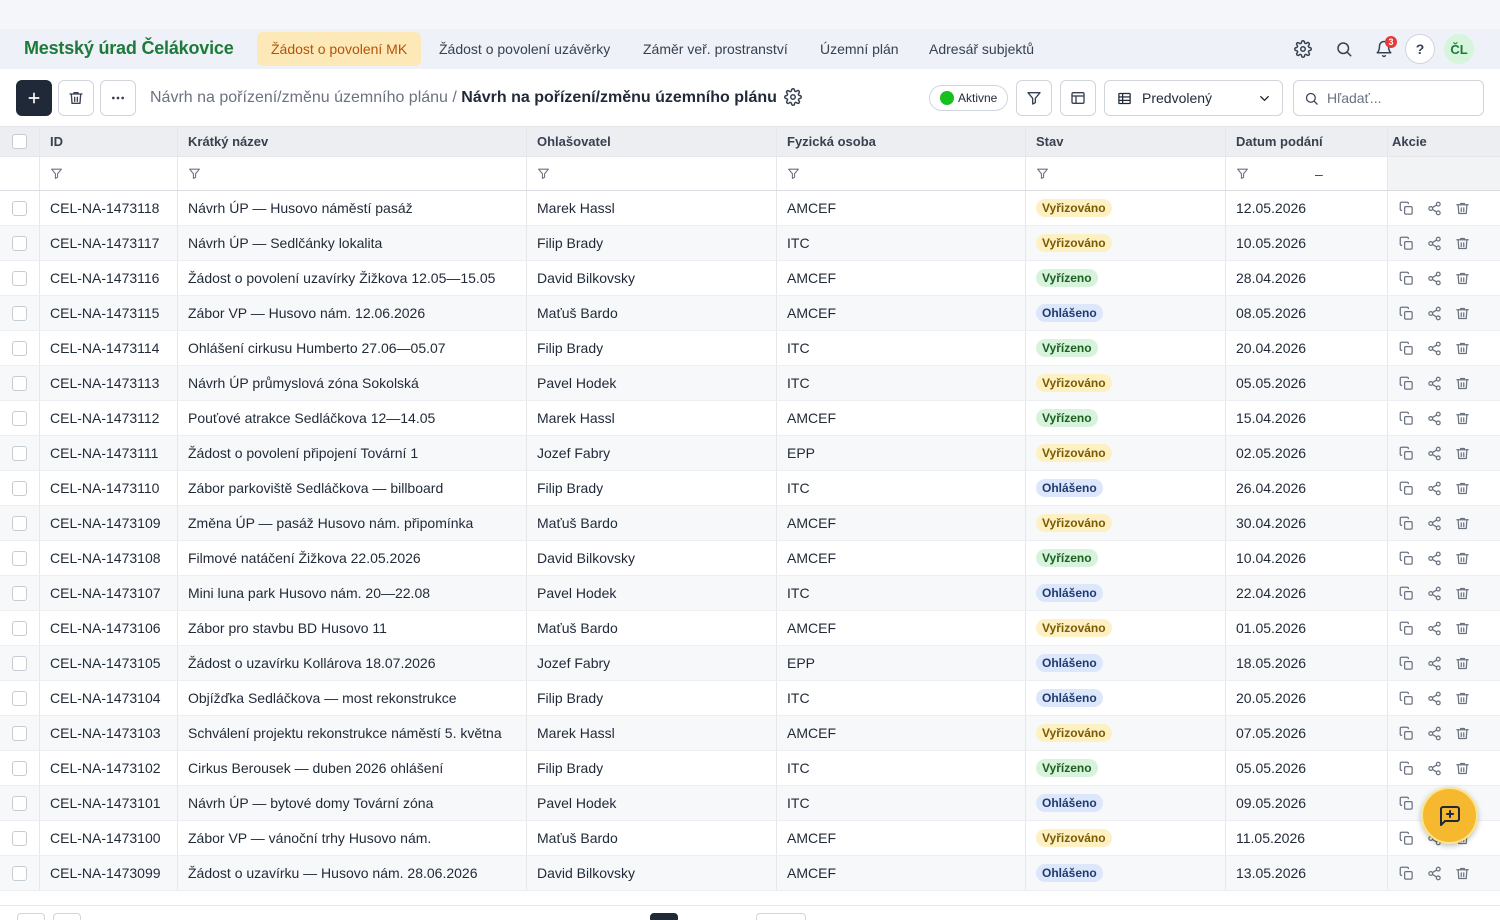 The height and width of the screenshot is (920, 1500). I want to click on filter-cell-stav, so click(1126, 173).